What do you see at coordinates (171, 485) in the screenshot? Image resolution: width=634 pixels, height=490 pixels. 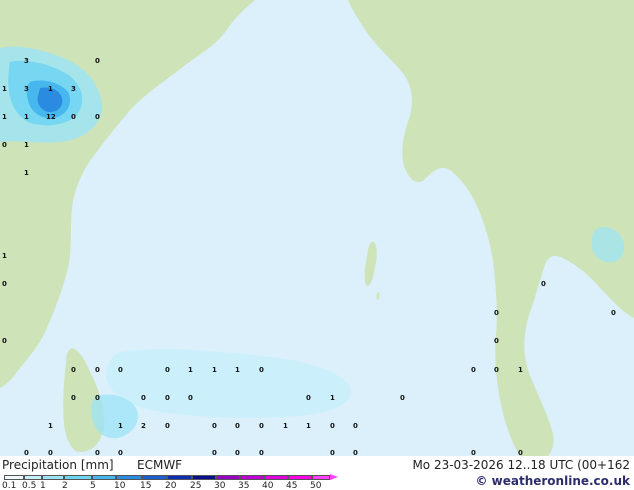 I see `legend-tick-label: 20` at bounding box center [171, 485].